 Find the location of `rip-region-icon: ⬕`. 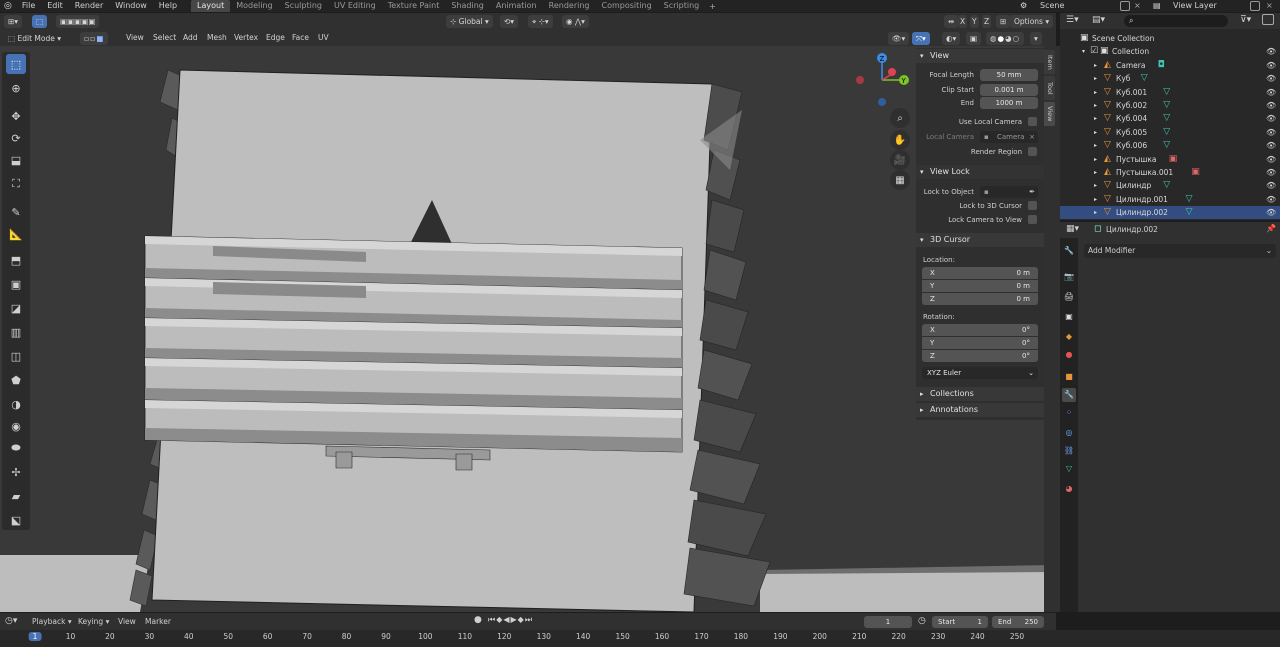

rip-region-icon: ⬕ is located at coordinates (16, 520).